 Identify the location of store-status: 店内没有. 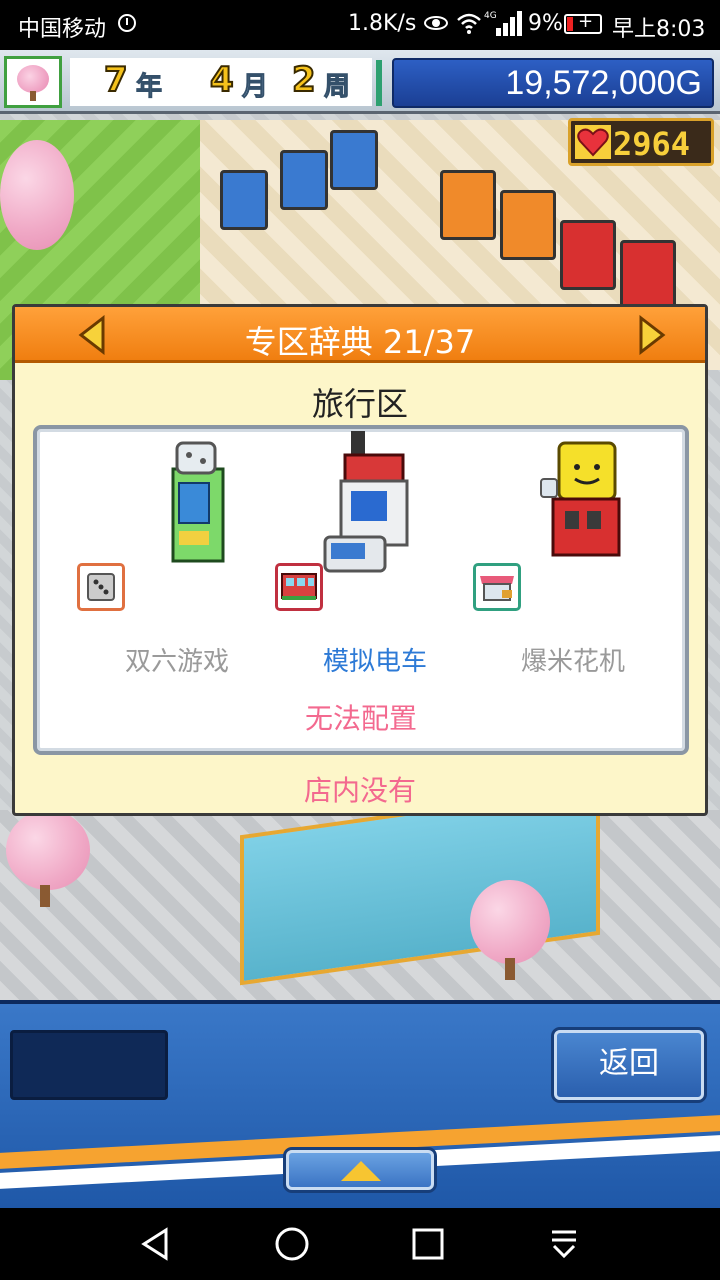
(359, 790).